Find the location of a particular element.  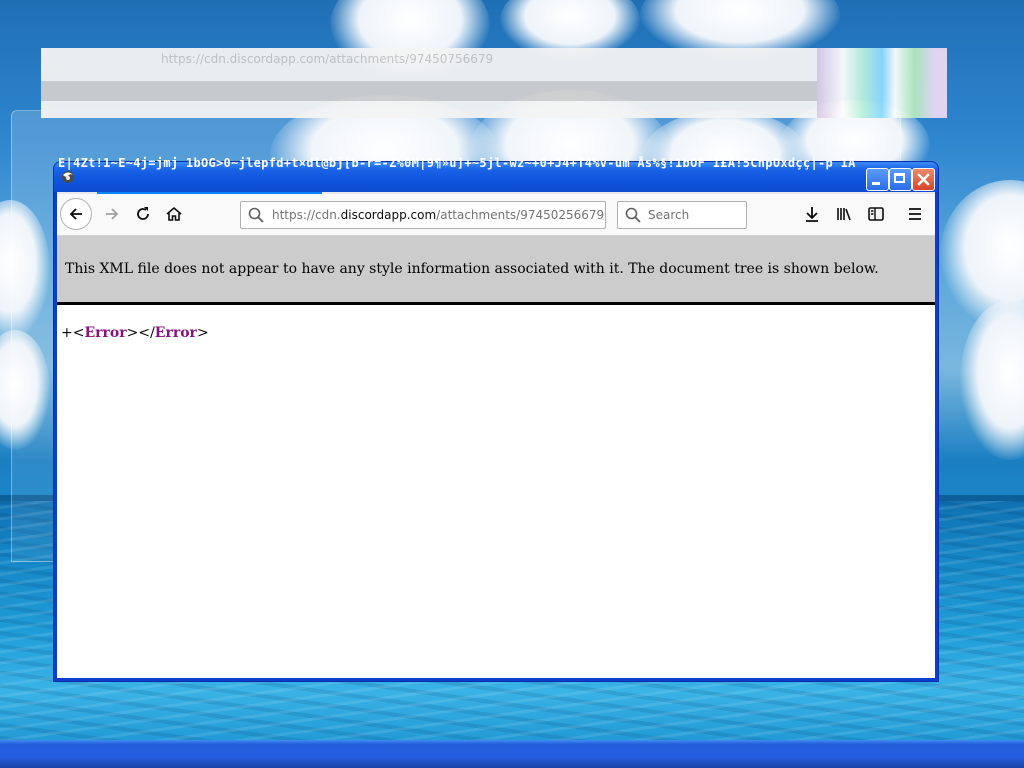

taskbar is located at coordinates (512, 754).